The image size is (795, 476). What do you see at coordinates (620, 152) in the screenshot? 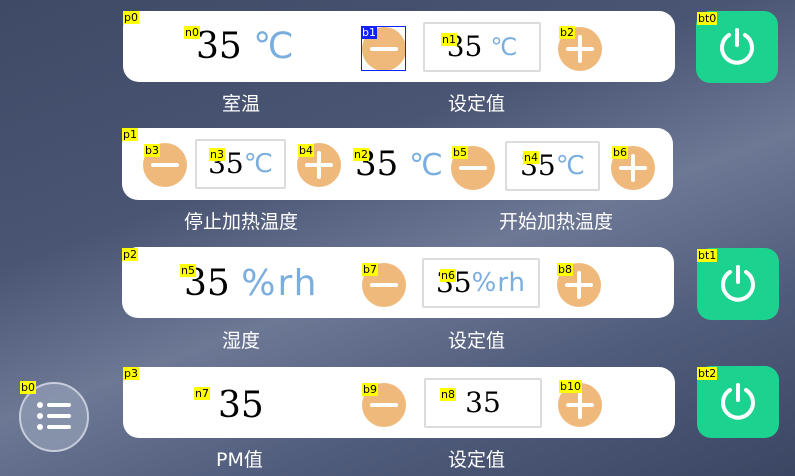
I see `tag-b6: b6` at bounding box center [620, 152].